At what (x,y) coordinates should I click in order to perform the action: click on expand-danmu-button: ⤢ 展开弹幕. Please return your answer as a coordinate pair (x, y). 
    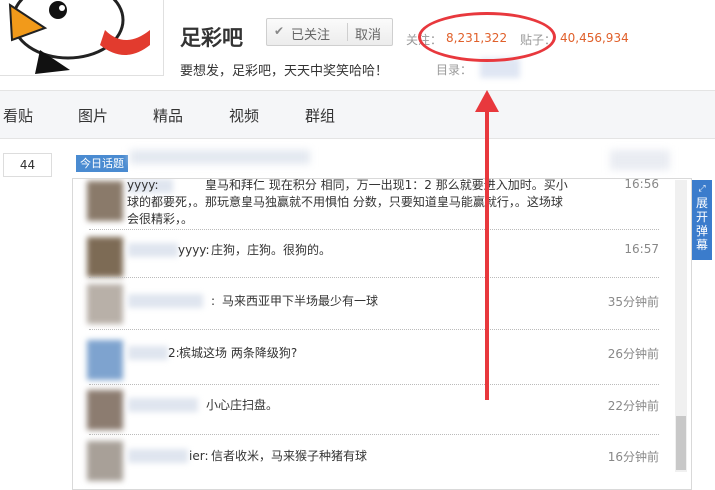
    Looking at the image, I should click on (702, 220).